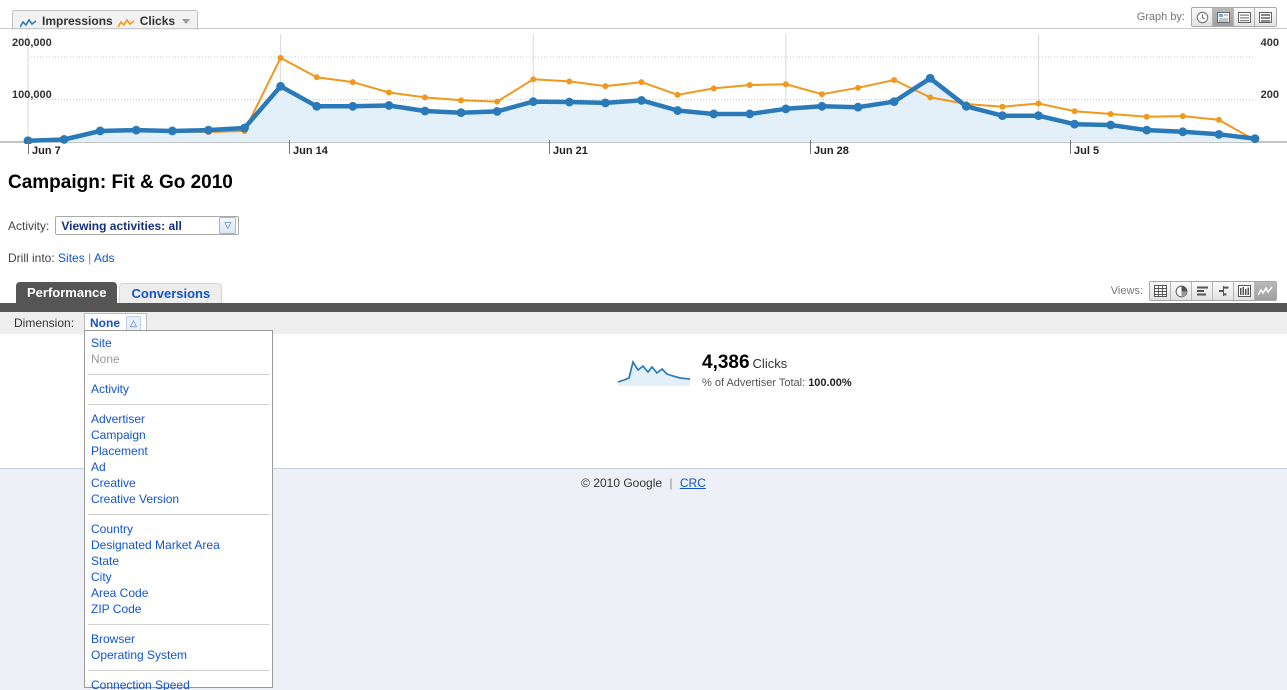 The image size is (1287, 690). Describe the element at coordinates (310, 151) in the screenshot. I see `x-tick-jun-14: Jun 14` at that location.